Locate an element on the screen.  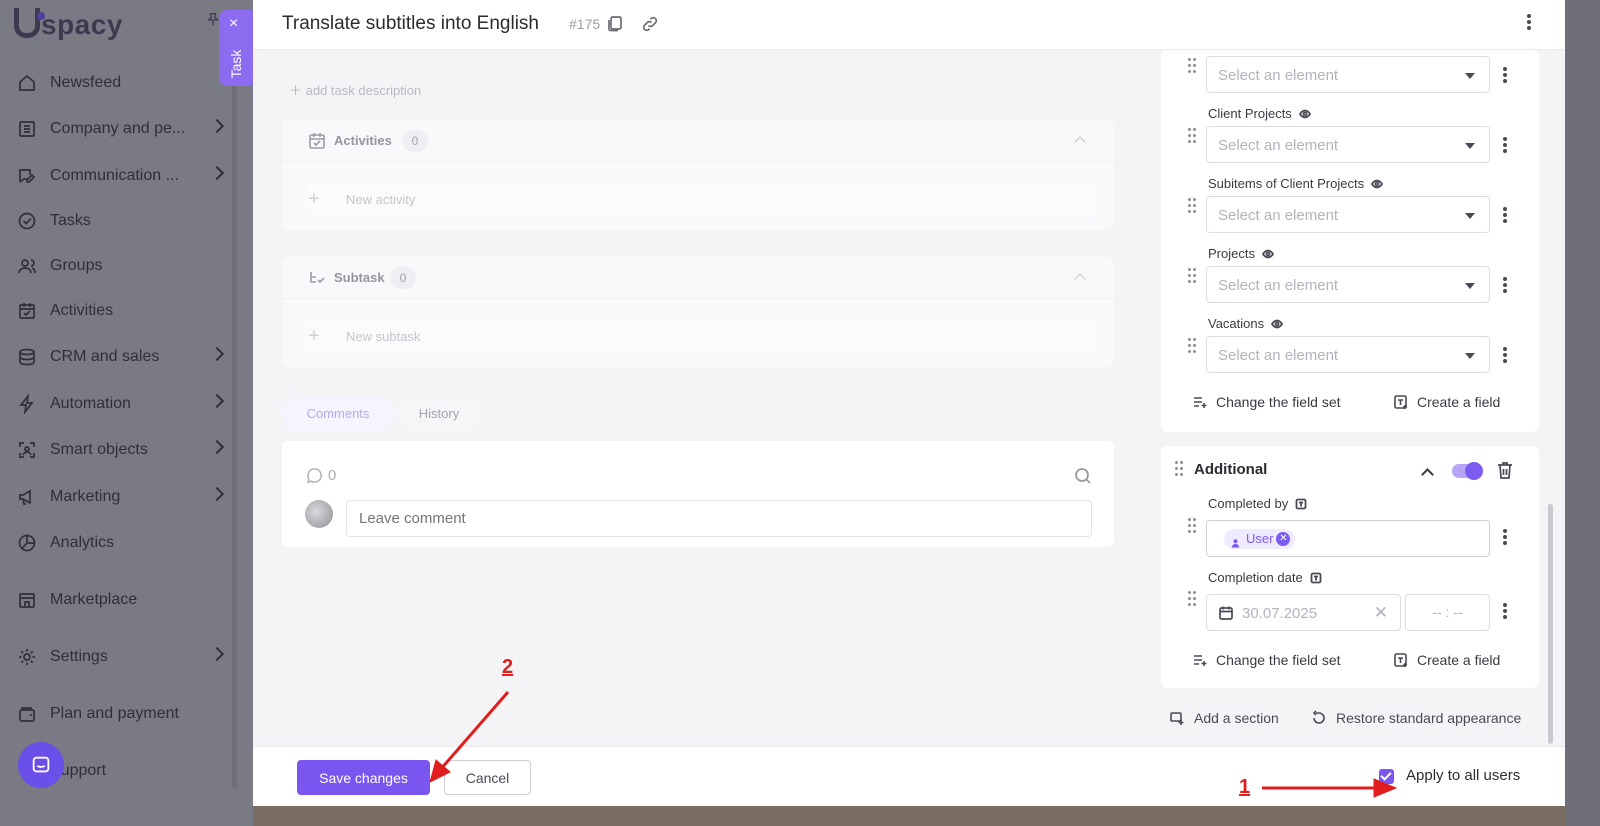
remove-chip-icon: ✕ is located at coordinates (1283, 539).